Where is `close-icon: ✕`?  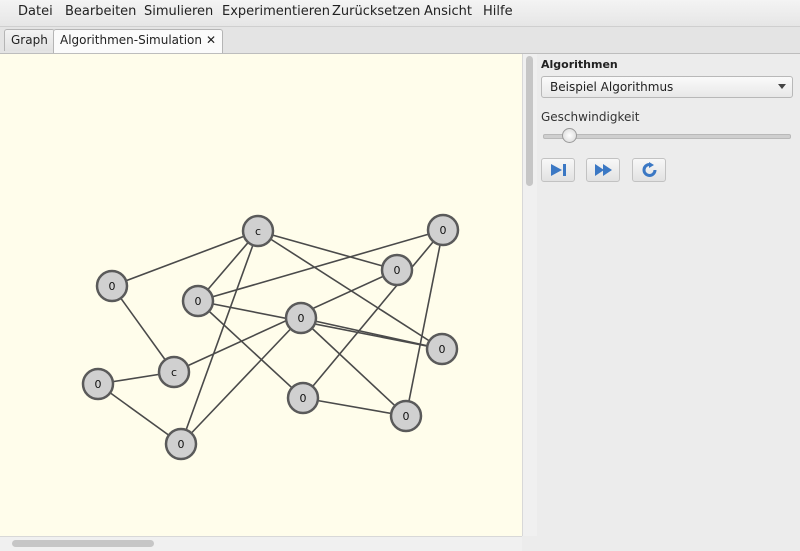
close-icon: ✕ is located at coordinates (211, 40).